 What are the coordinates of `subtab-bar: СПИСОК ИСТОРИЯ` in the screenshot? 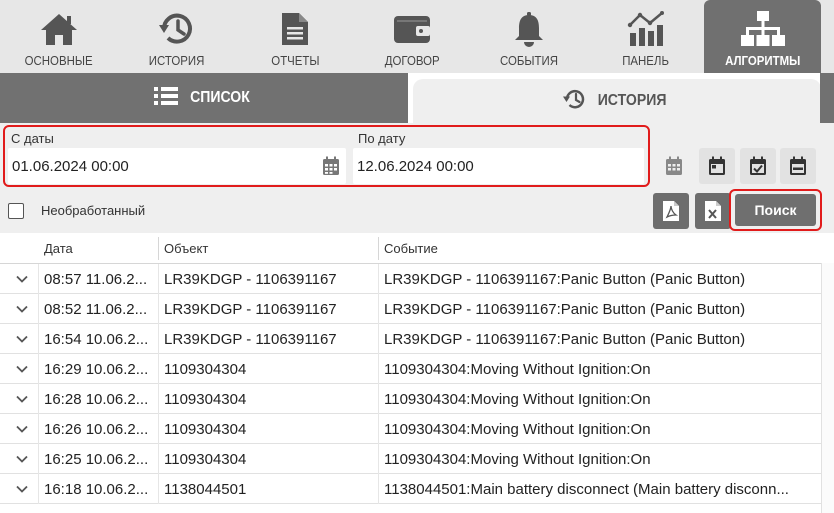 It's located at (417, 98).